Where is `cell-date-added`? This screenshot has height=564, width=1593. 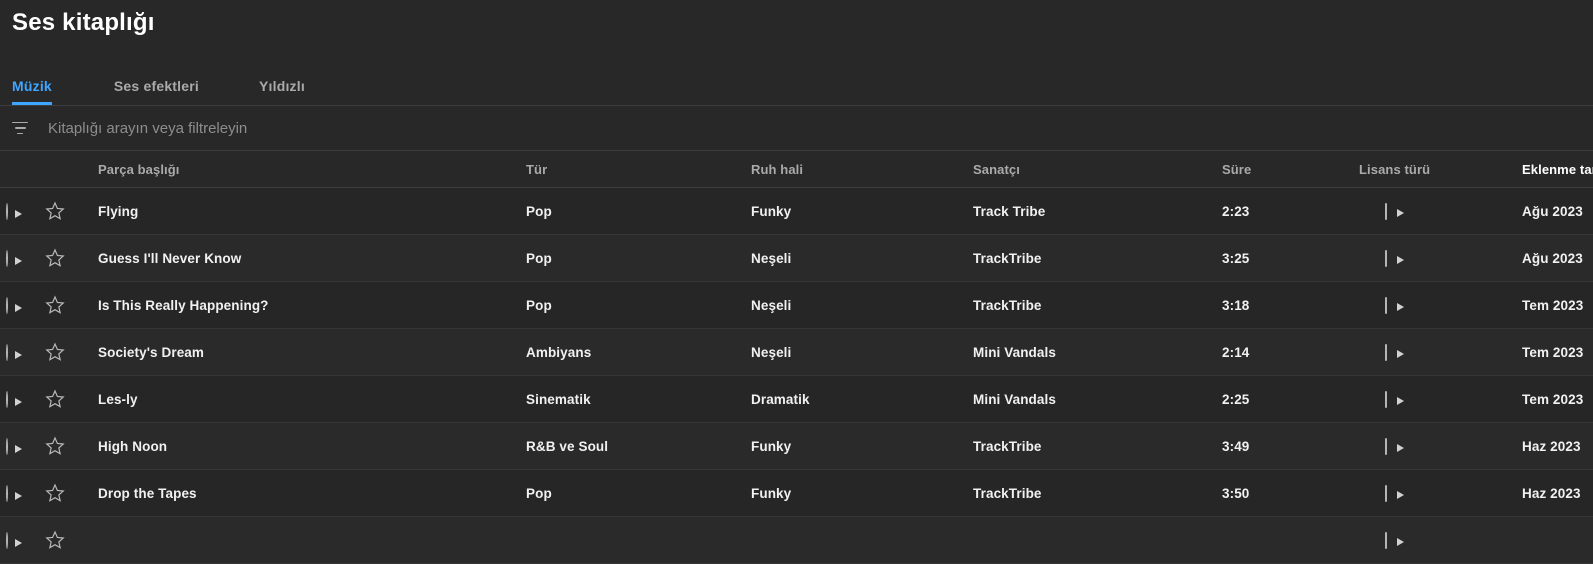
cell-date-added is located at coordinates (1557, 540).